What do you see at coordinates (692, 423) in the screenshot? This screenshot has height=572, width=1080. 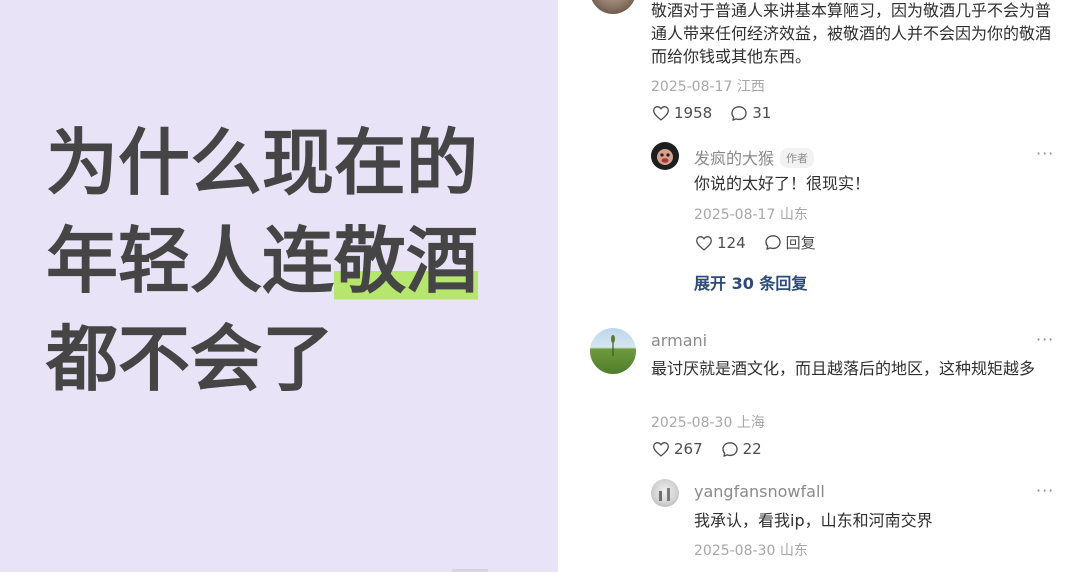 I see `comment-2-date: 2025-08-30` at bounding box center [692, 423].